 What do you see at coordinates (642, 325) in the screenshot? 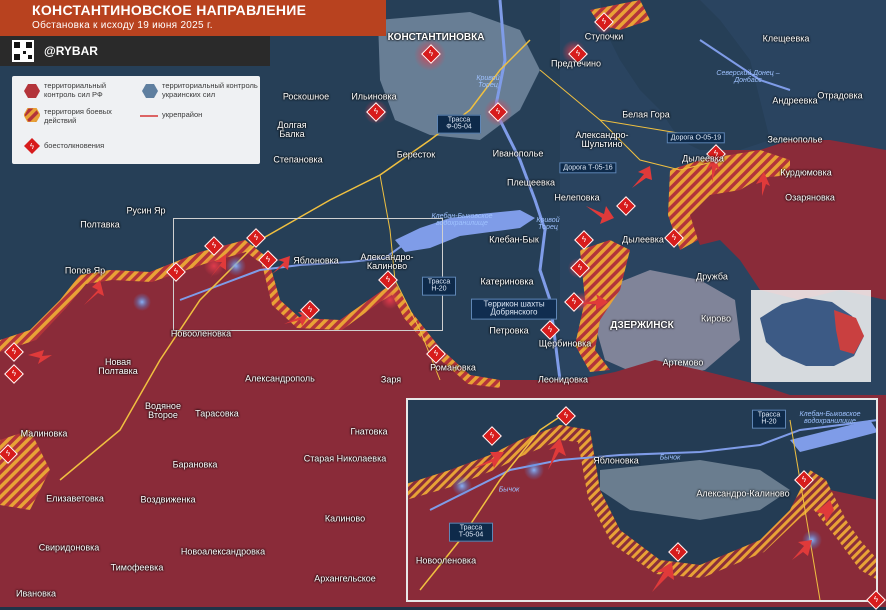
I see `settlement-label: ДЗЕРЖИНСК` at bounding box center [642, 325].